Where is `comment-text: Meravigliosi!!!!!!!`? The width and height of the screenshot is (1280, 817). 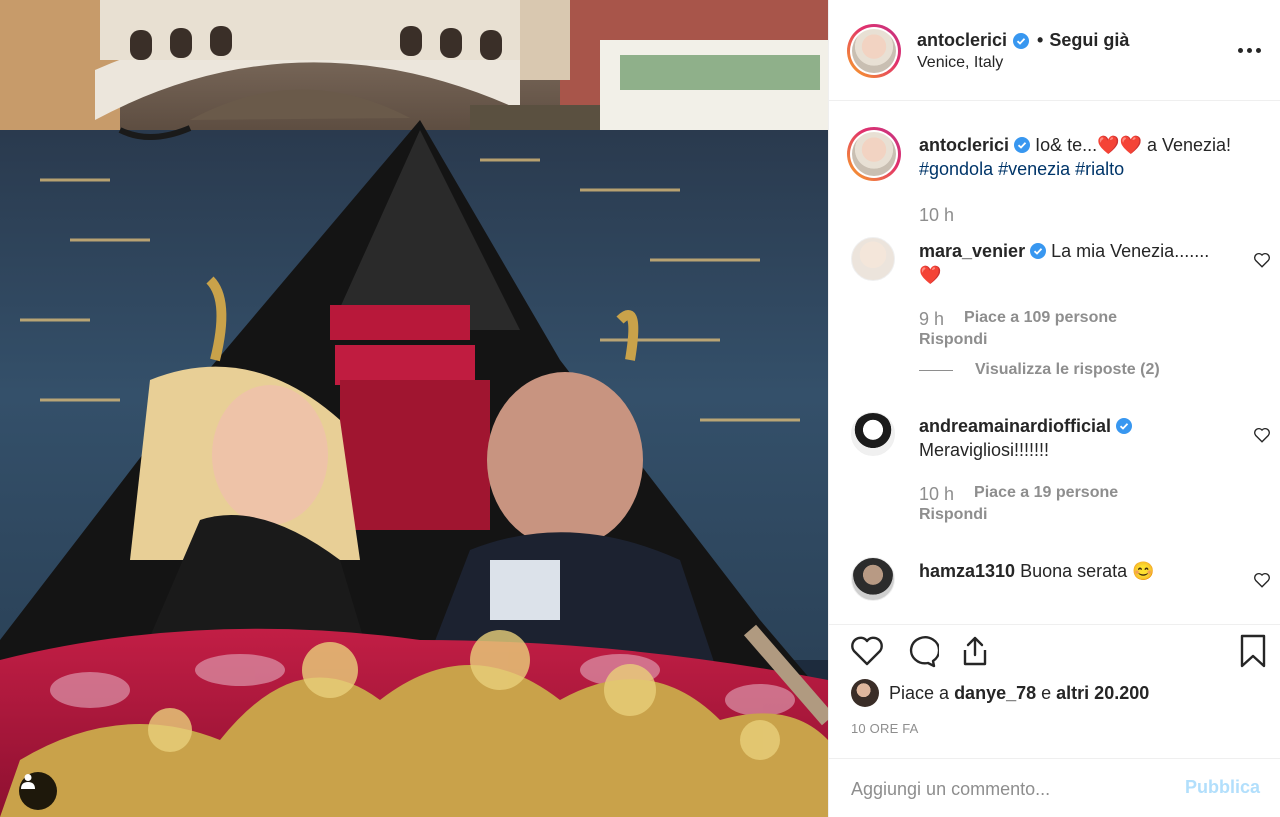
comment-text: Meravigliosi!!!!!!! is located at coordinates (984, 450).